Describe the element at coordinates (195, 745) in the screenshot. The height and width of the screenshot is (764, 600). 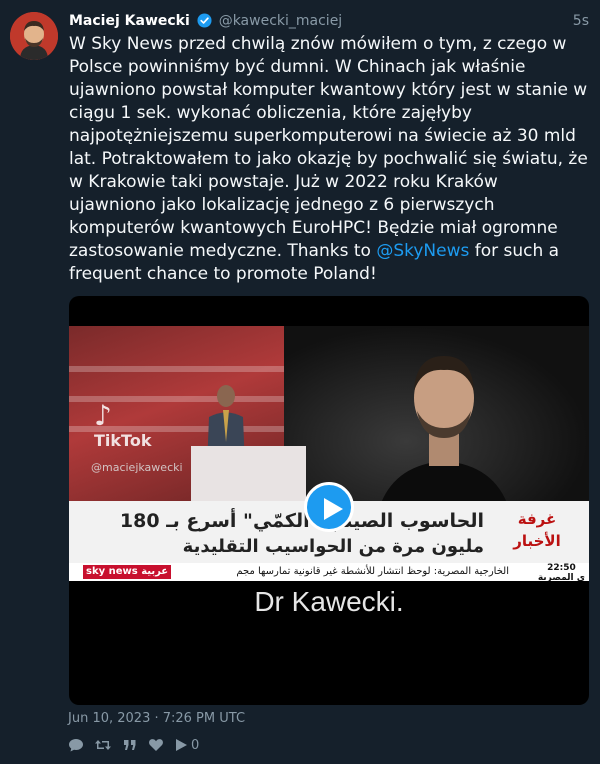
I see `views-count: 0` at that location.